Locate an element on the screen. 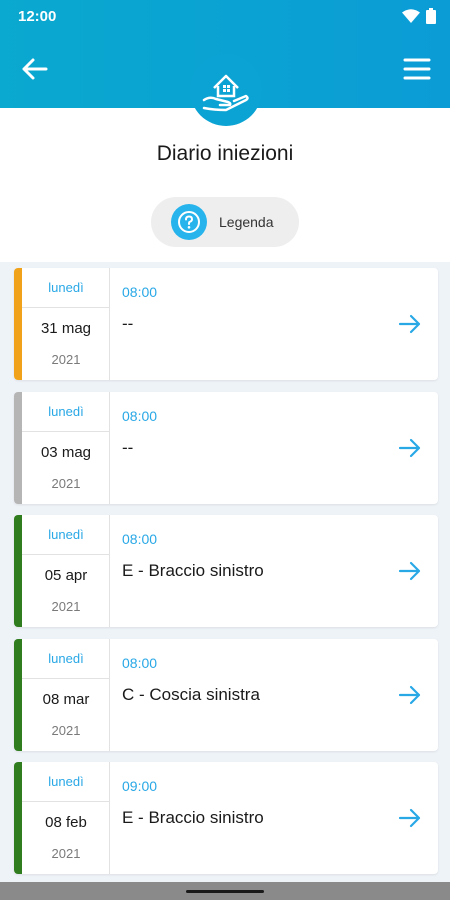 The width and height of the screenshot is (450, 900). question-circle-icon is located at coordinates (189, 222).